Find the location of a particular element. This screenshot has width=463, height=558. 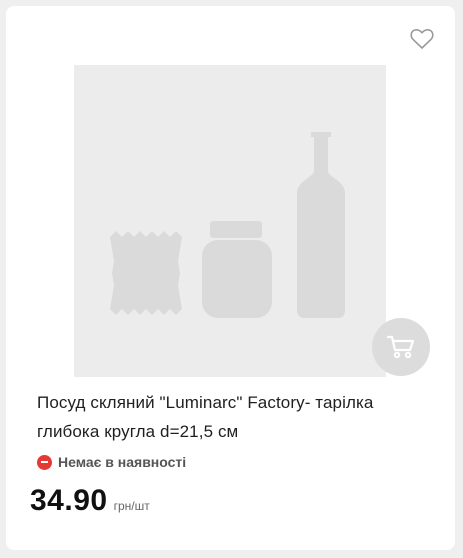

minus-circle-icon is located at coordinates (44, 462).